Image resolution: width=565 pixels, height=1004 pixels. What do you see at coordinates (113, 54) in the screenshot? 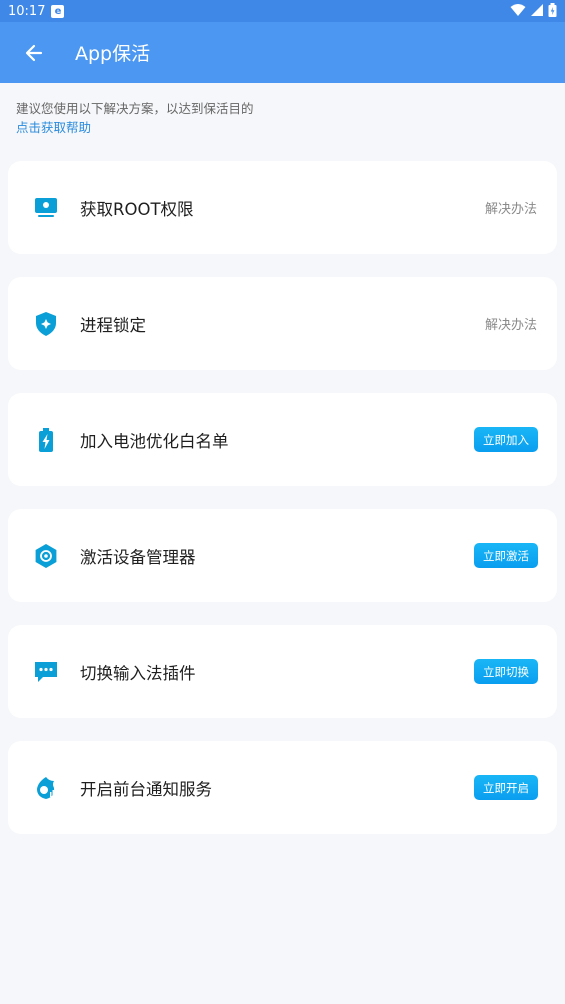
I see `page-title: App保活` at bounding box center [113, 54].